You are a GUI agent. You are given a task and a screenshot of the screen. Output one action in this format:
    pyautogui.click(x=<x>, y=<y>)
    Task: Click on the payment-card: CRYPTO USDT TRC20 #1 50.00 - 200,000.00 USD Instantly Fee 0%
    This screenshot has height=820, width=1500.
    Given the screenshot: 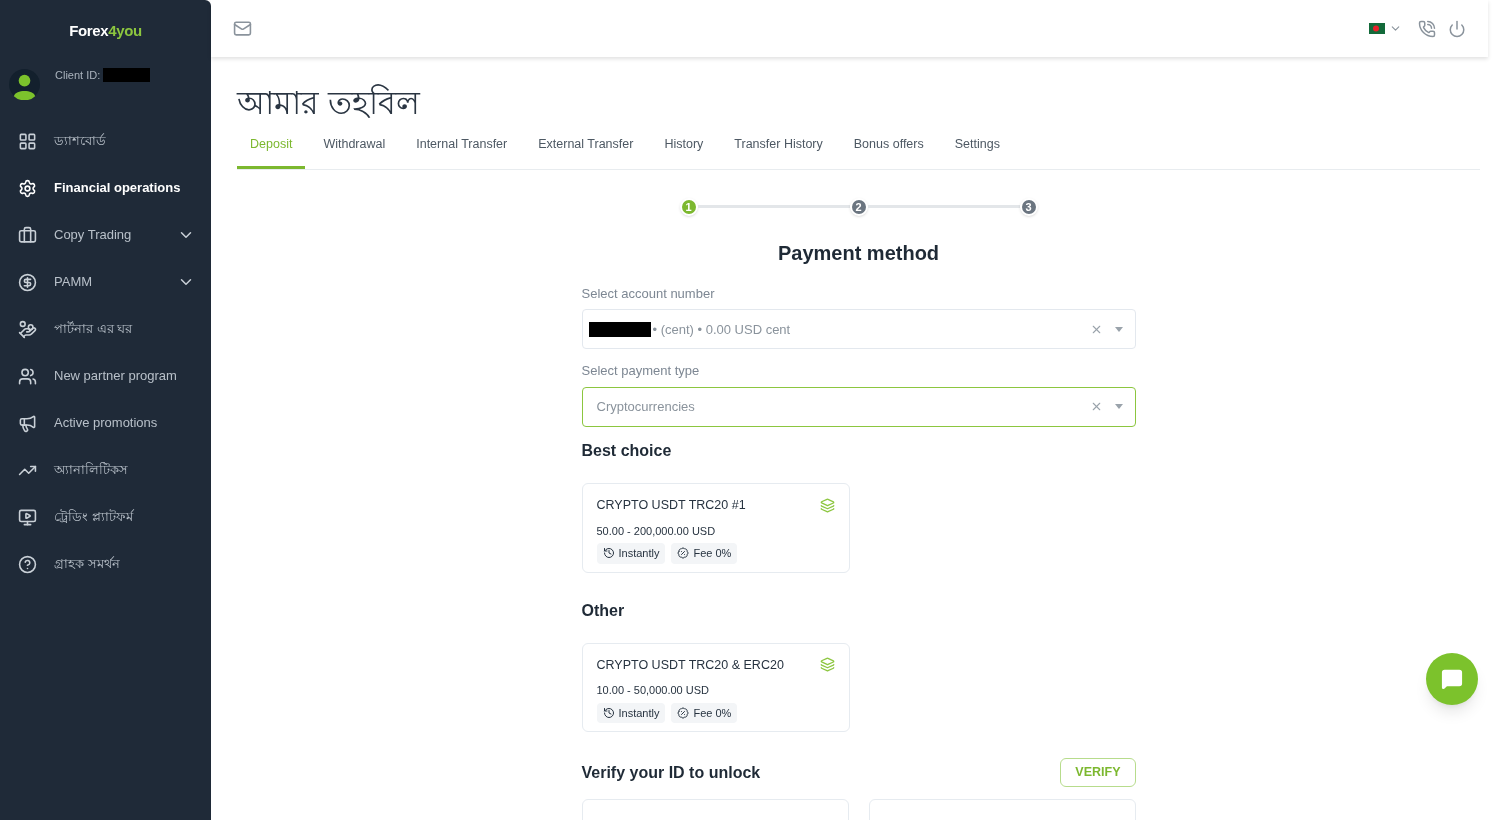 What is the action you would take?
    pyautogui.click(x=715, y=527)
    